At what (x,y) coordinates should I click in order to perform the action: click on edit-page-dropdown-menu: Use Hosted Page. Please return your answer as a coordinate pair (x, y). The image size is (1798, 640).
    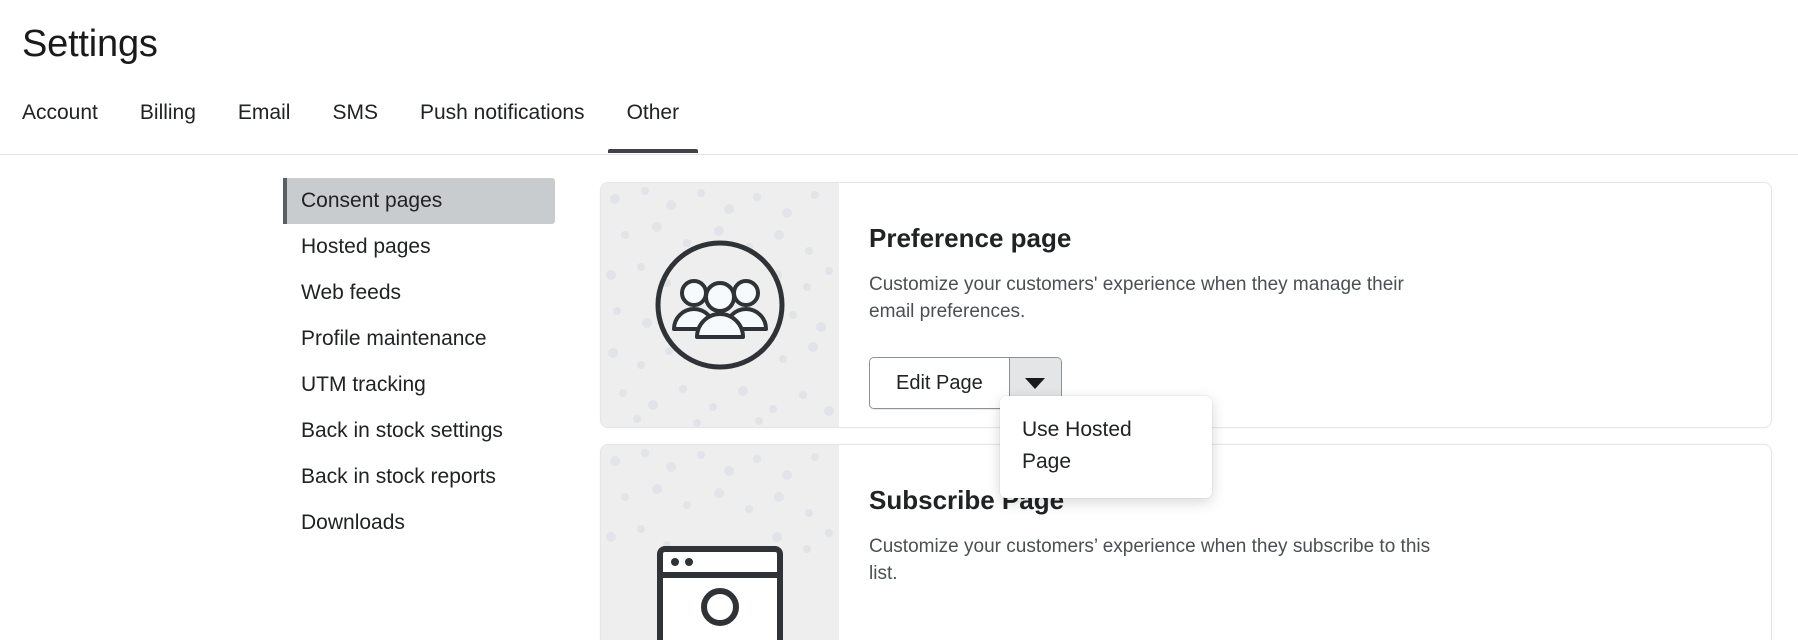
    Looking at the image, I should click on (1106, 447).